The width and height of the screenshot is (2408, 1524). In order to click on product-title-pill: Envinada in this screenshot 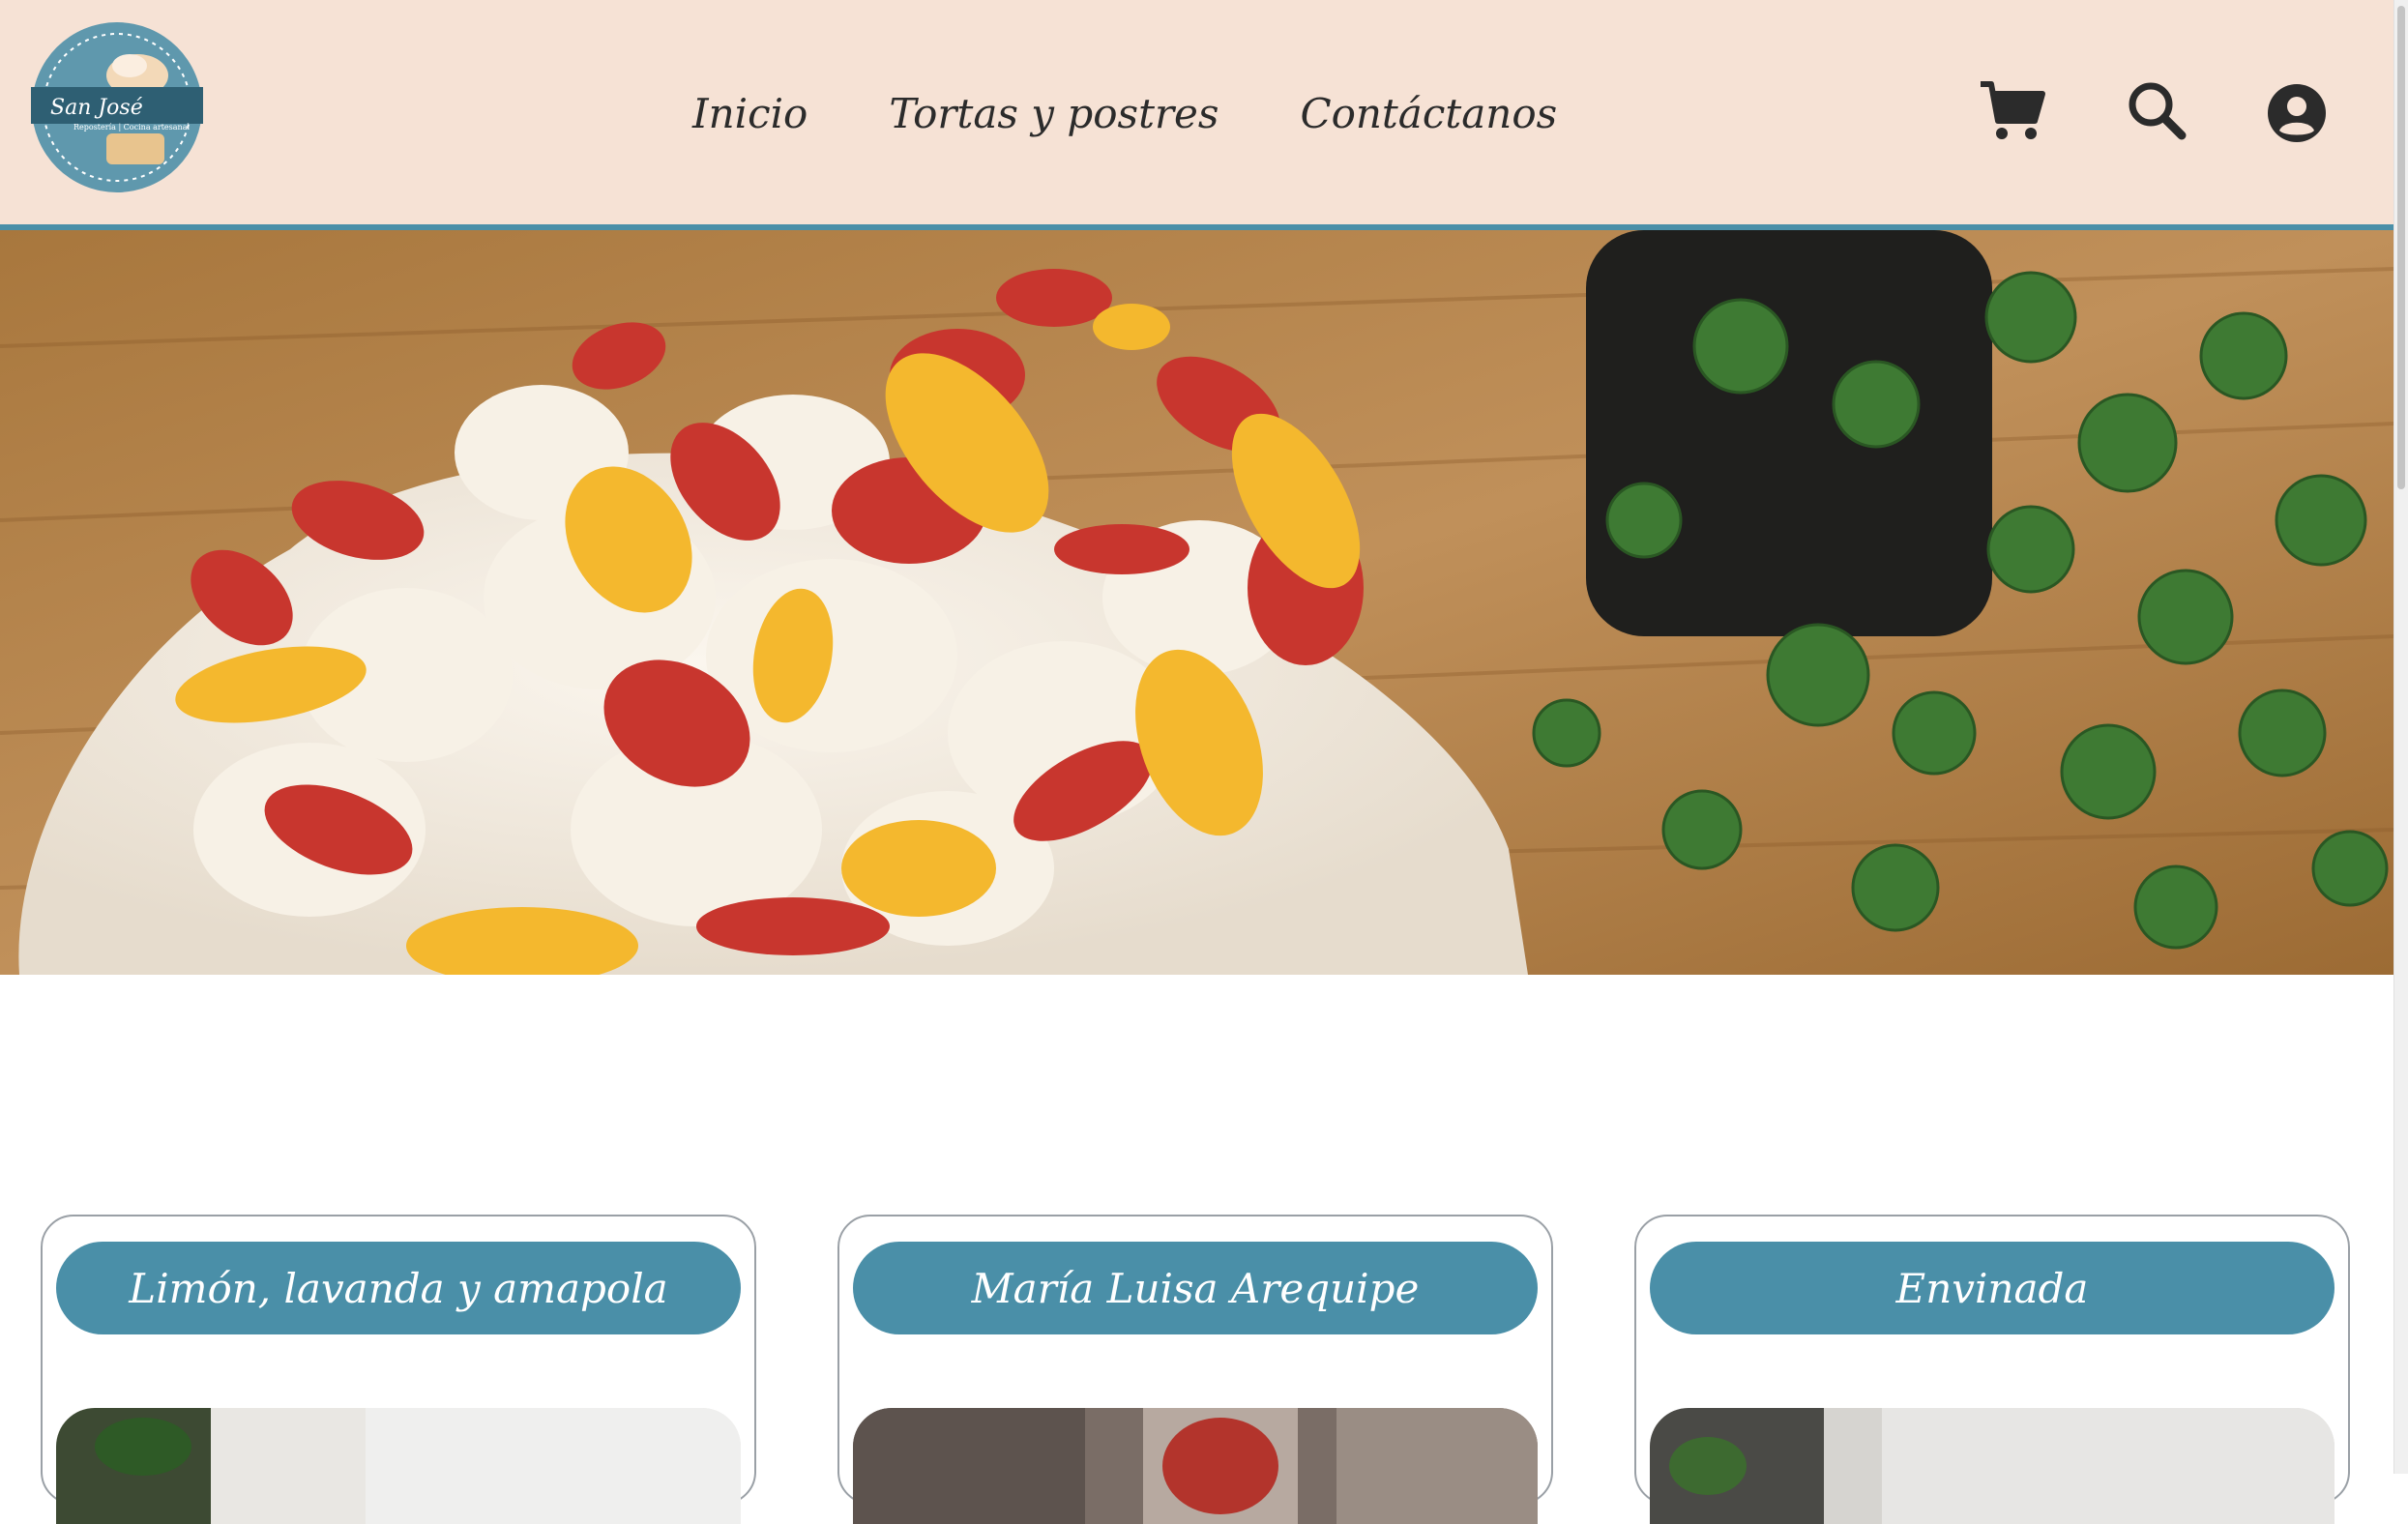, I will do `click(1992, 1288)`.